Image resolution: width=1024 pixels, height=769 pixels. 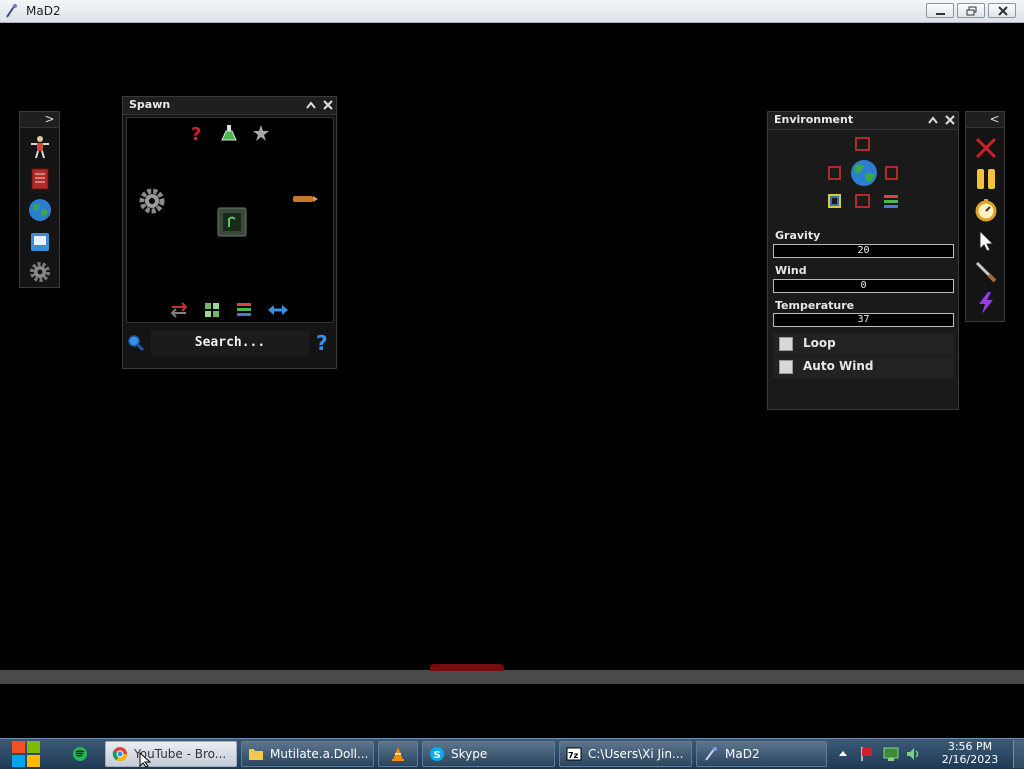 I want to click on spawn-search-row: Search... ?, so click(x=229, y=343).